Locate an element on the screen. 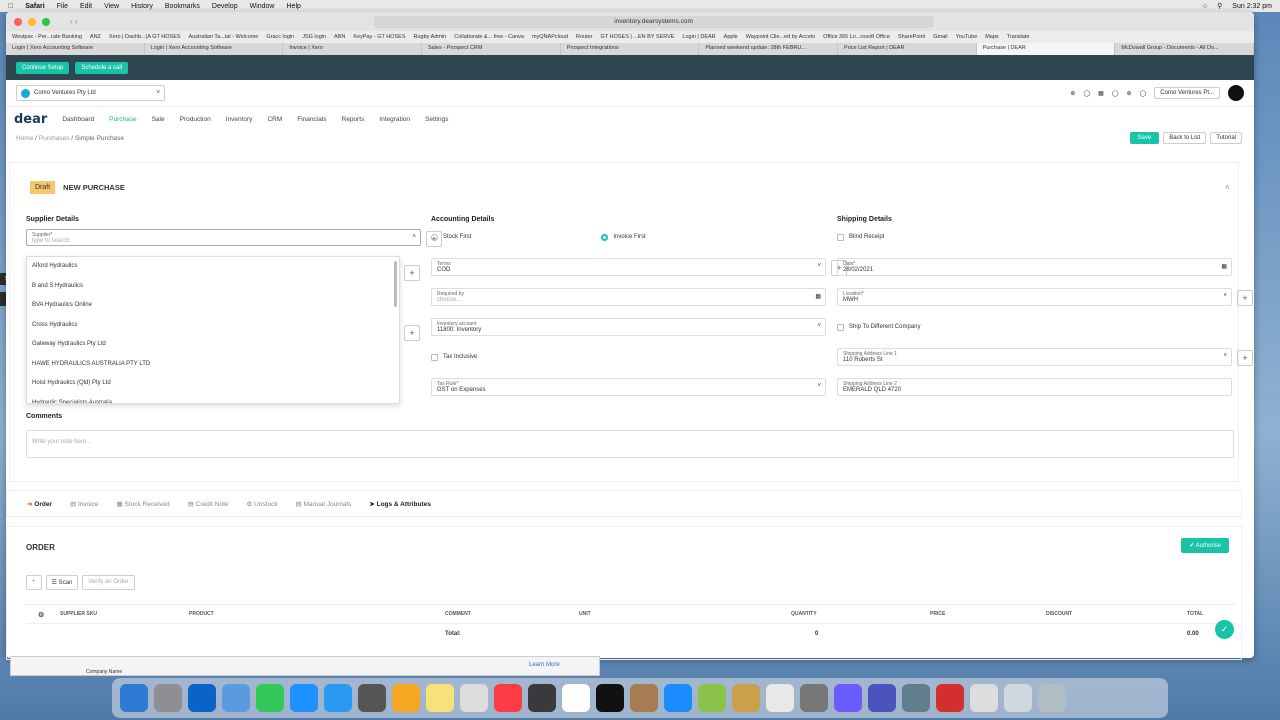 This screenshot has width=1280, height=720. supplier-option: HAWE HYDRAULICS AUSTRALIA PTY LTD is located at coordinates (213, 365).